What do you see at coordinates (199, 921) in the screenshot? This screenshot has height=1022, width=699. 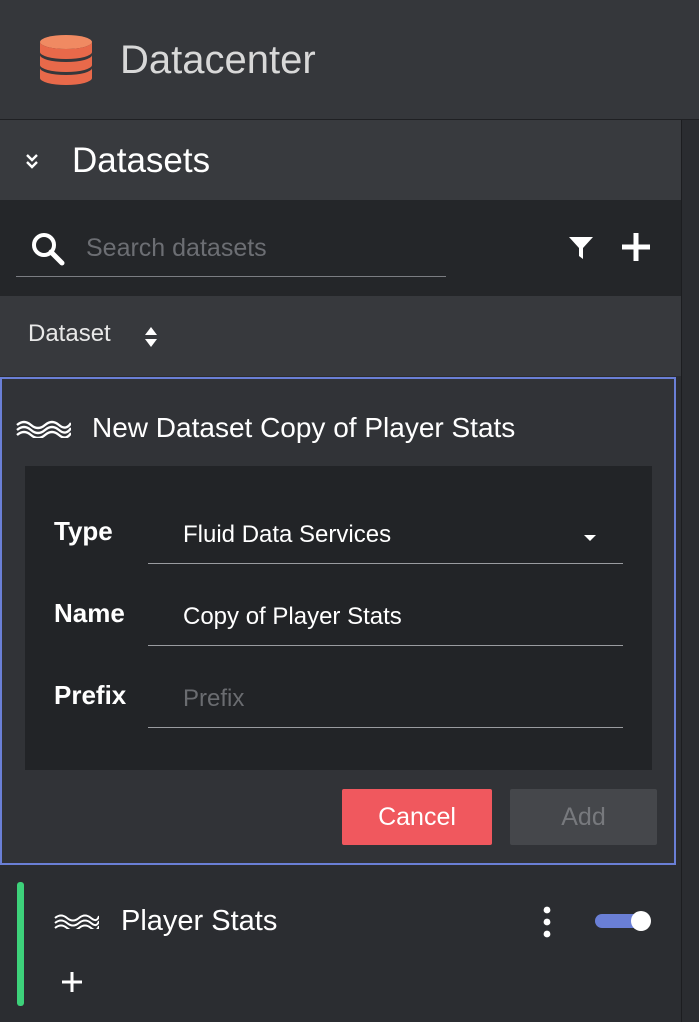 I see `dataset-title: Player Stats` at bounding box center [199, 921].